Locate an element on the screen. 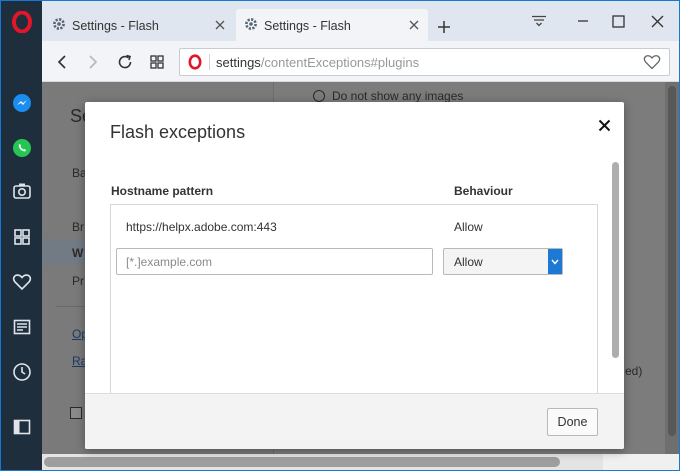  address-bar: settings/contentExceptions#plugins is located at coordinates (424, 62).